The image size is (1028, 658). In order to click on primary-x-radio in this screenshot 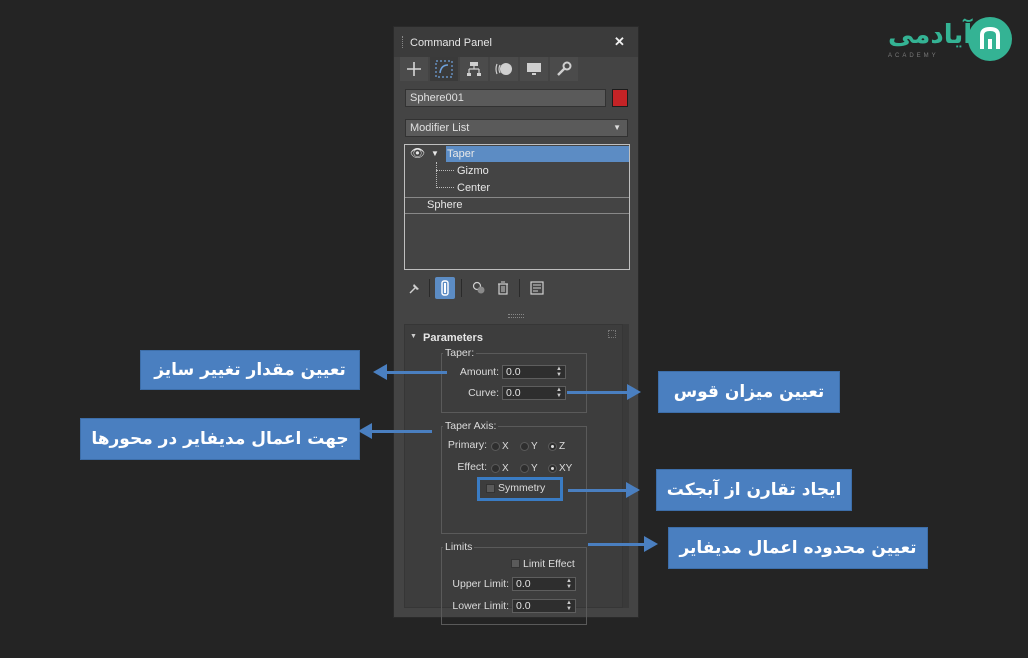, I will do `click(495, 446)`.